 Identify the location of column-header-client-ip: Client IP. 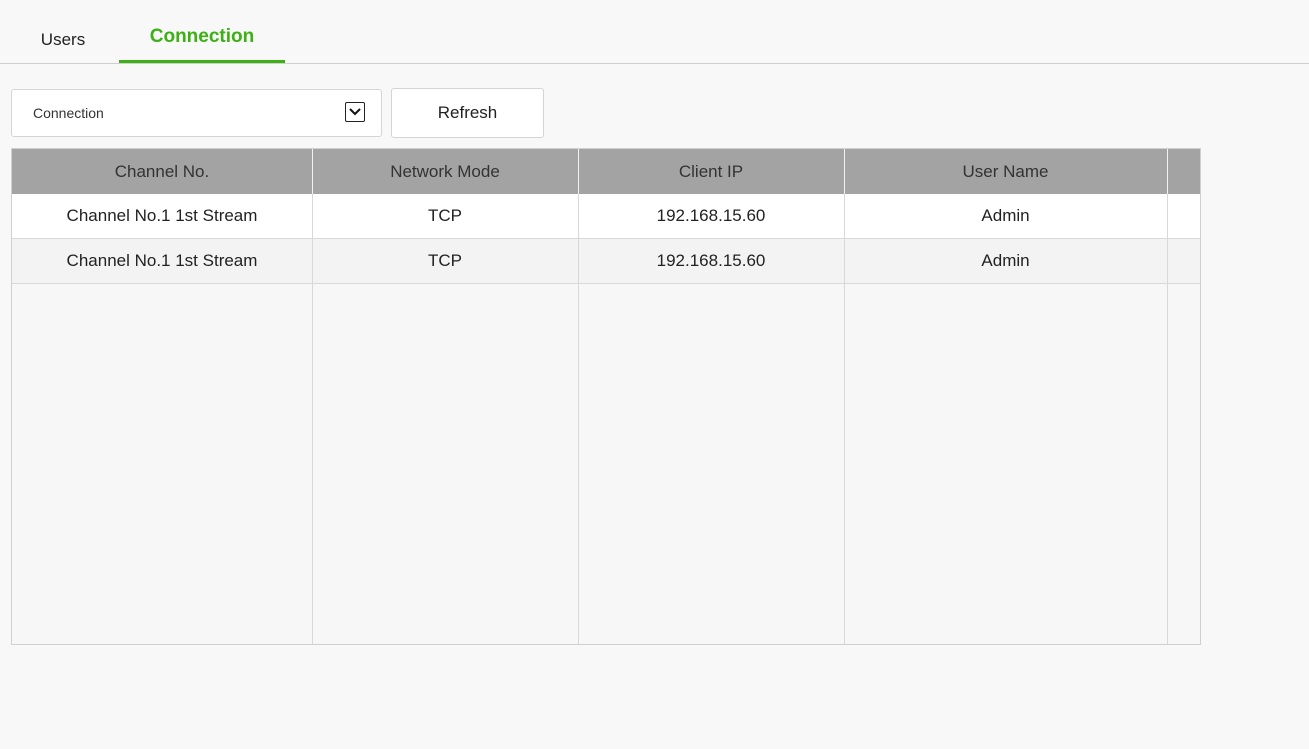
(711, 171).